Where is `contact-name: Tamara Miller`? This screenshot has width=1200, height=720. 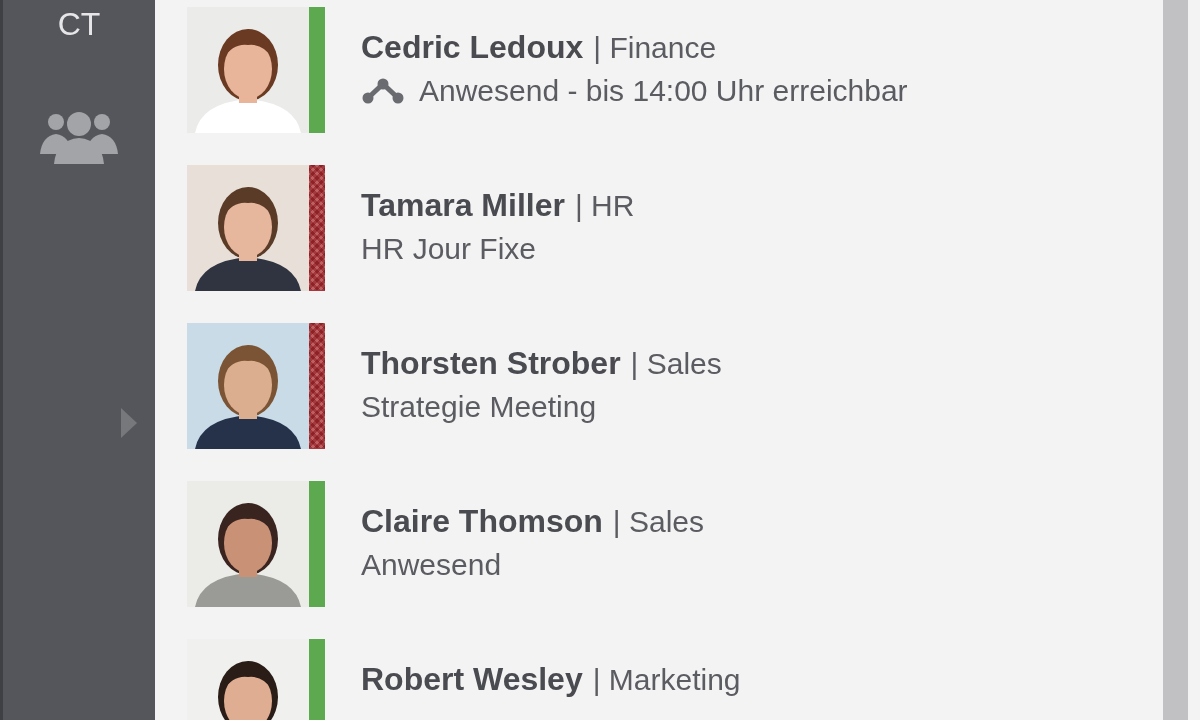 contact-name: Tamara Miller is located at coordinates (463, 205).